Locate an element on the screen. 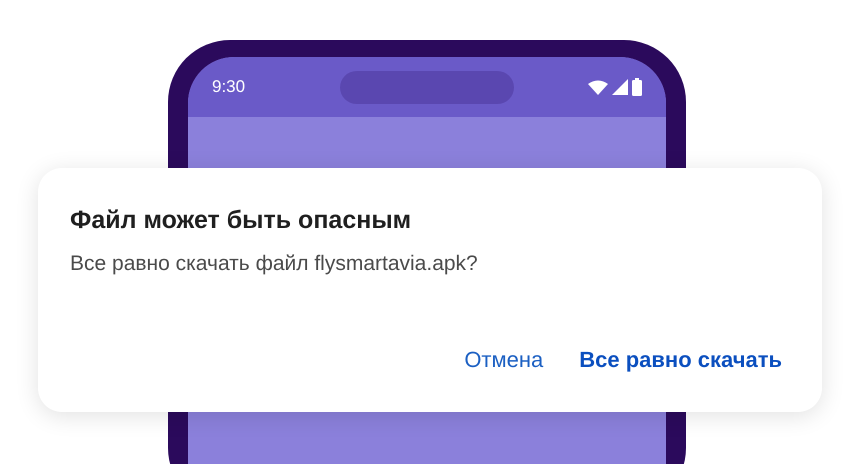  status-time: 9:30 is located at coordinates (229, 87).